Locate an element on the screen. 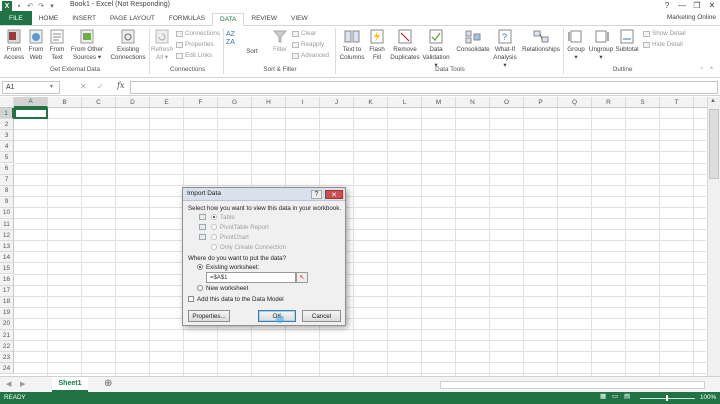  properties-button: Properties is located at coordinates (195, 44).